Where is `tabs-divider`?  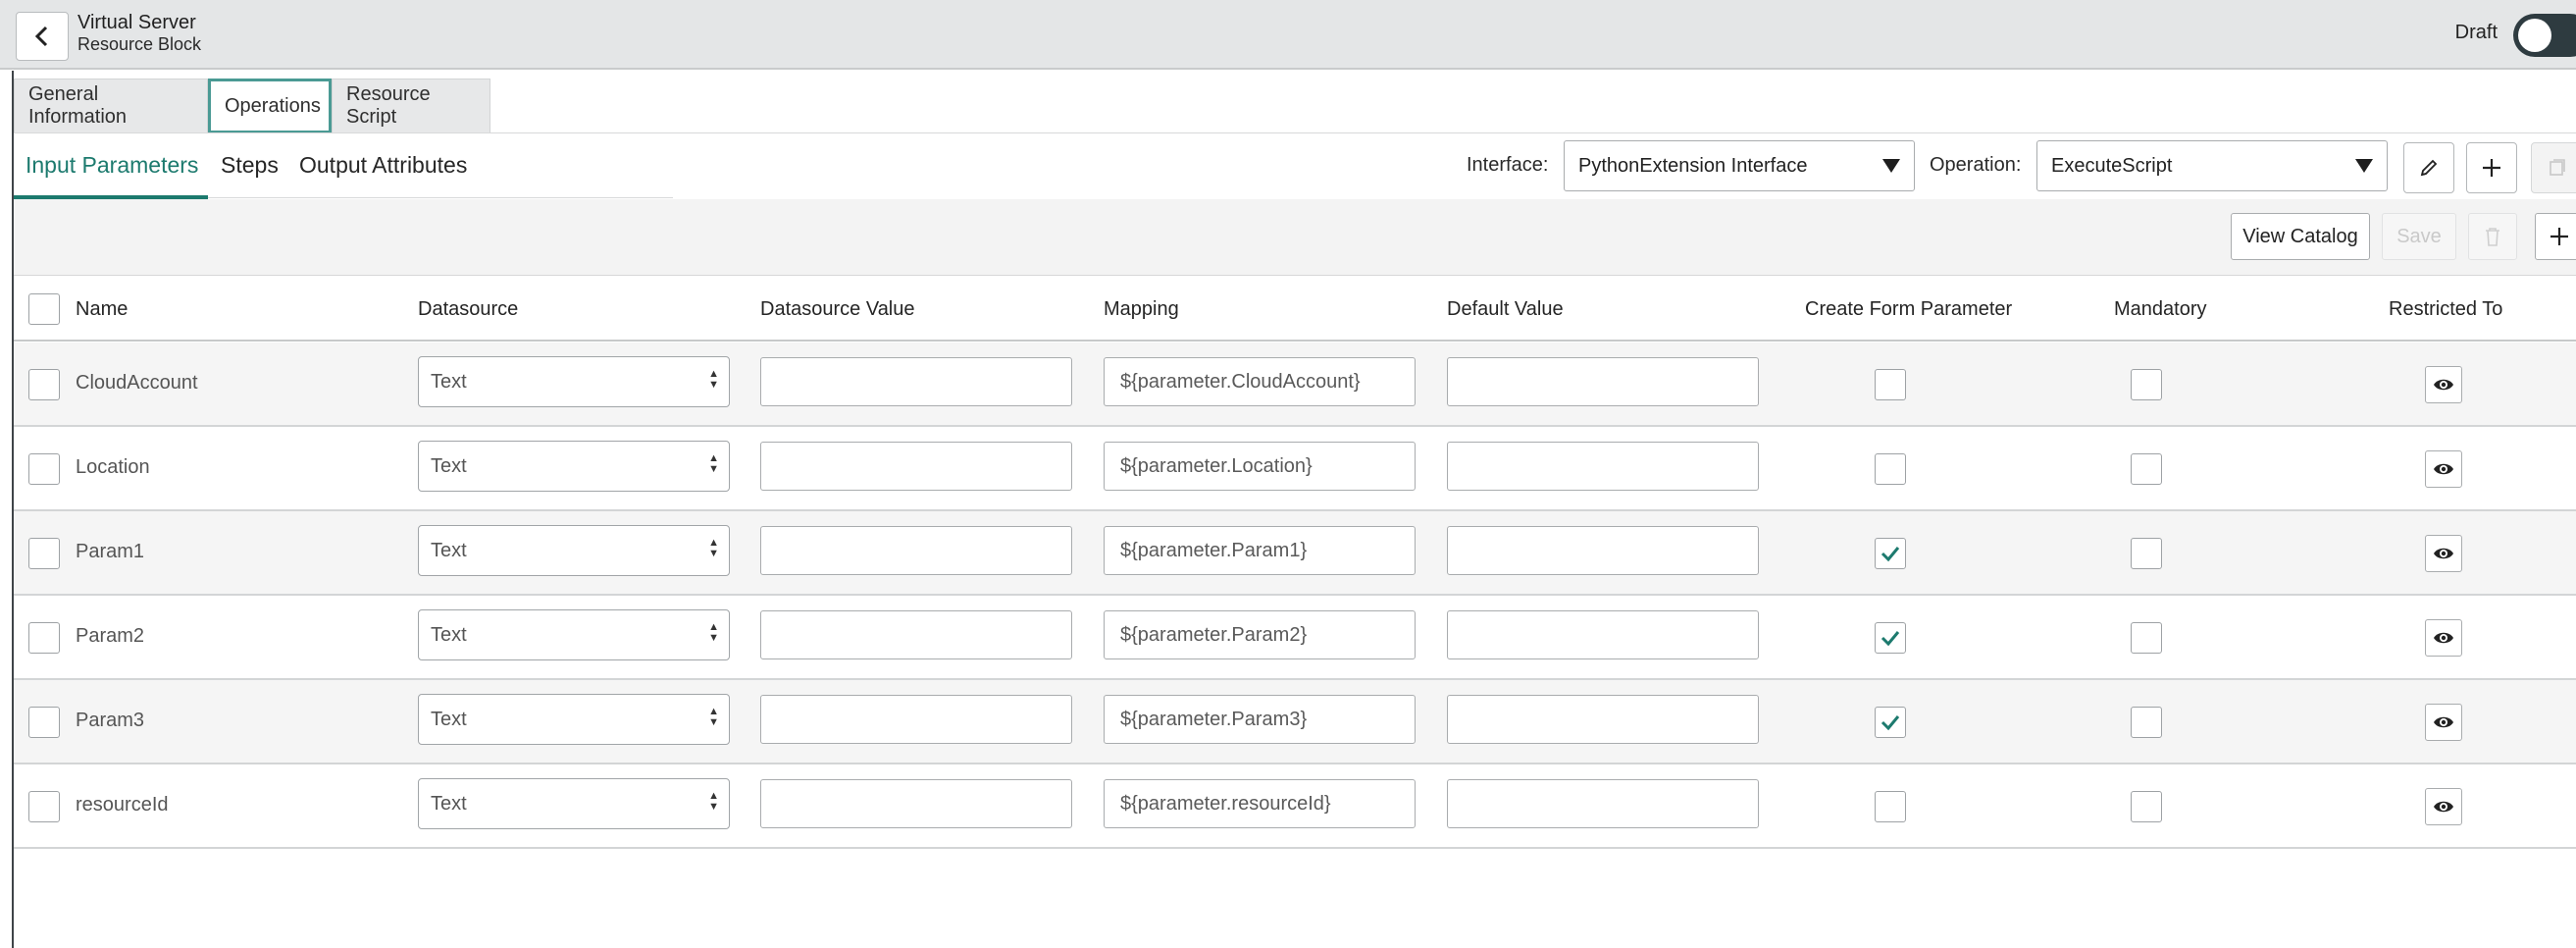
tabs-divider is located at coordinates (1295, 132).